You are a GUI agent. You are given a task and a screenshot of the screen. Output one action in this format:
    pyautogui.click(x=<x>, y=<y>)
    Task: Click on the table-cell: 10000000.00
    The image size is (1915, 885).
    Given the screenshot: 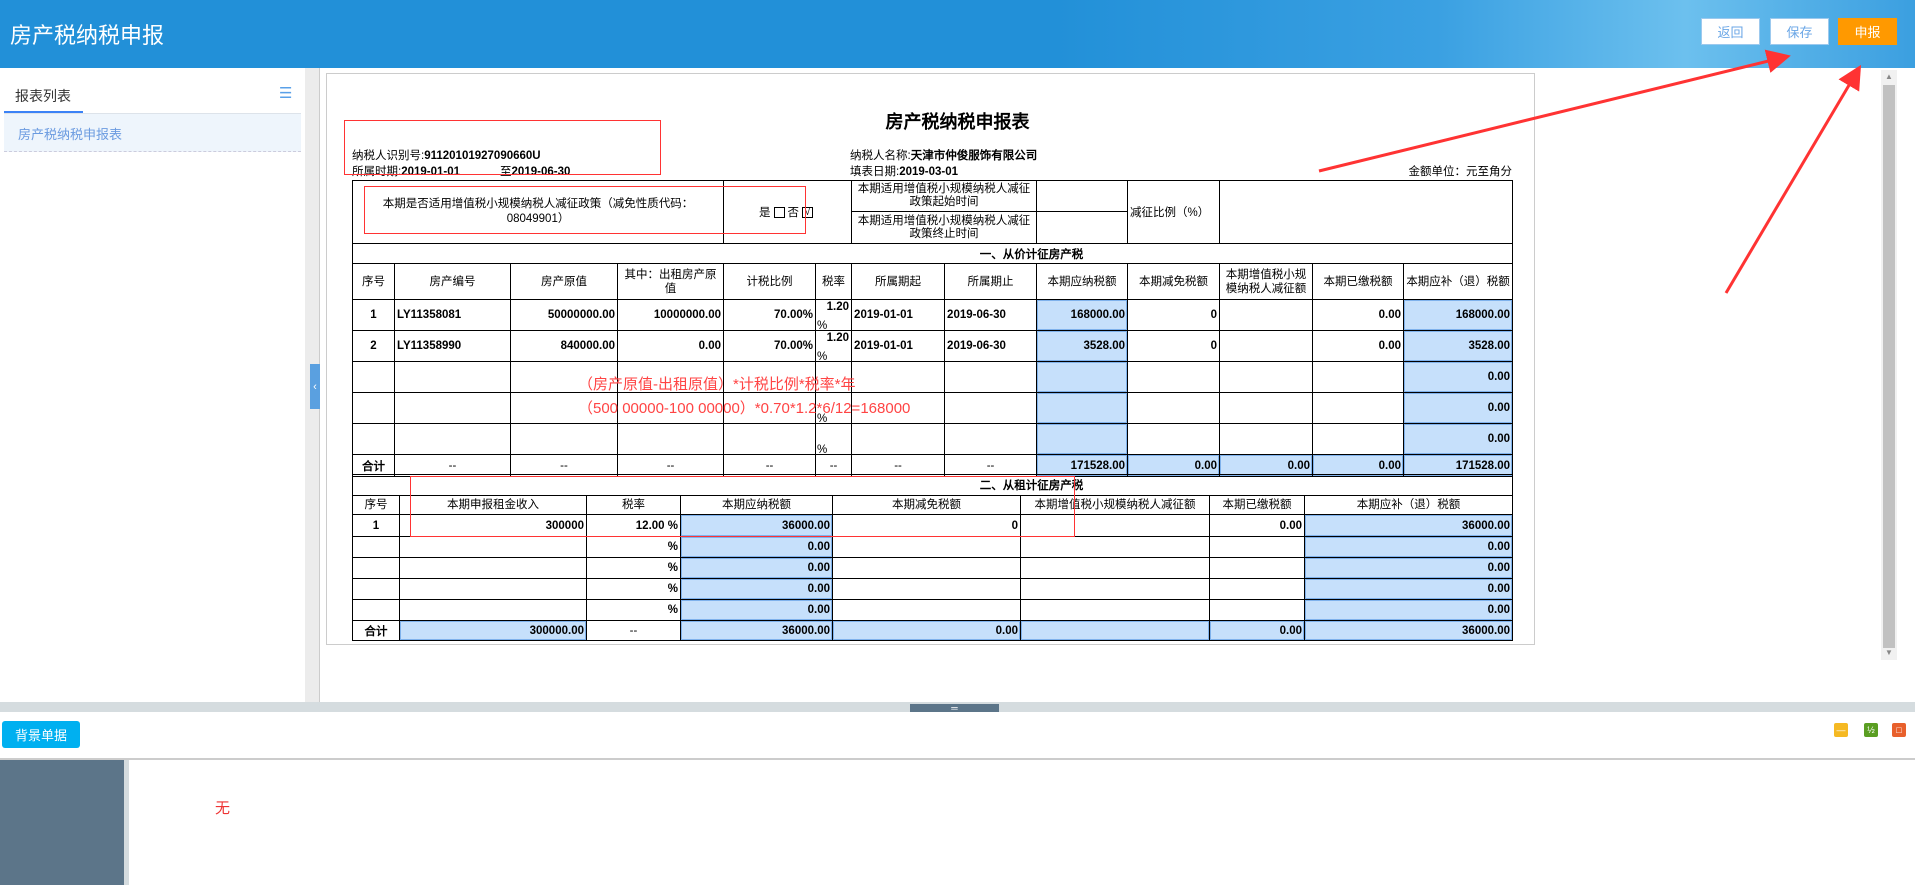 What is the action you would take?
    pyautogui.click(x=670, y=315)
    